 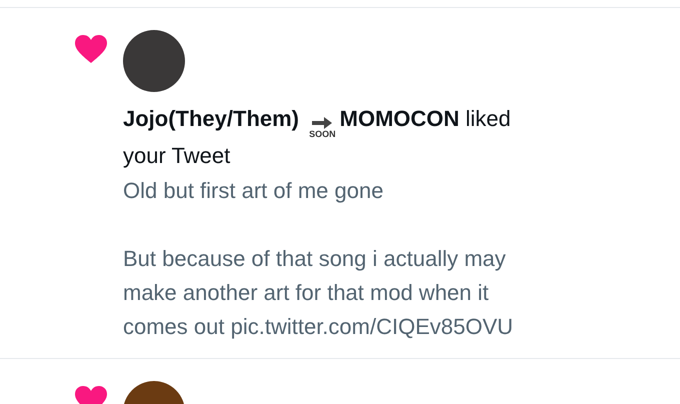 What do you see at coordinates (322, 123) in the screenshot?
I see `arrow-icon` at bounding box center [322, 123].